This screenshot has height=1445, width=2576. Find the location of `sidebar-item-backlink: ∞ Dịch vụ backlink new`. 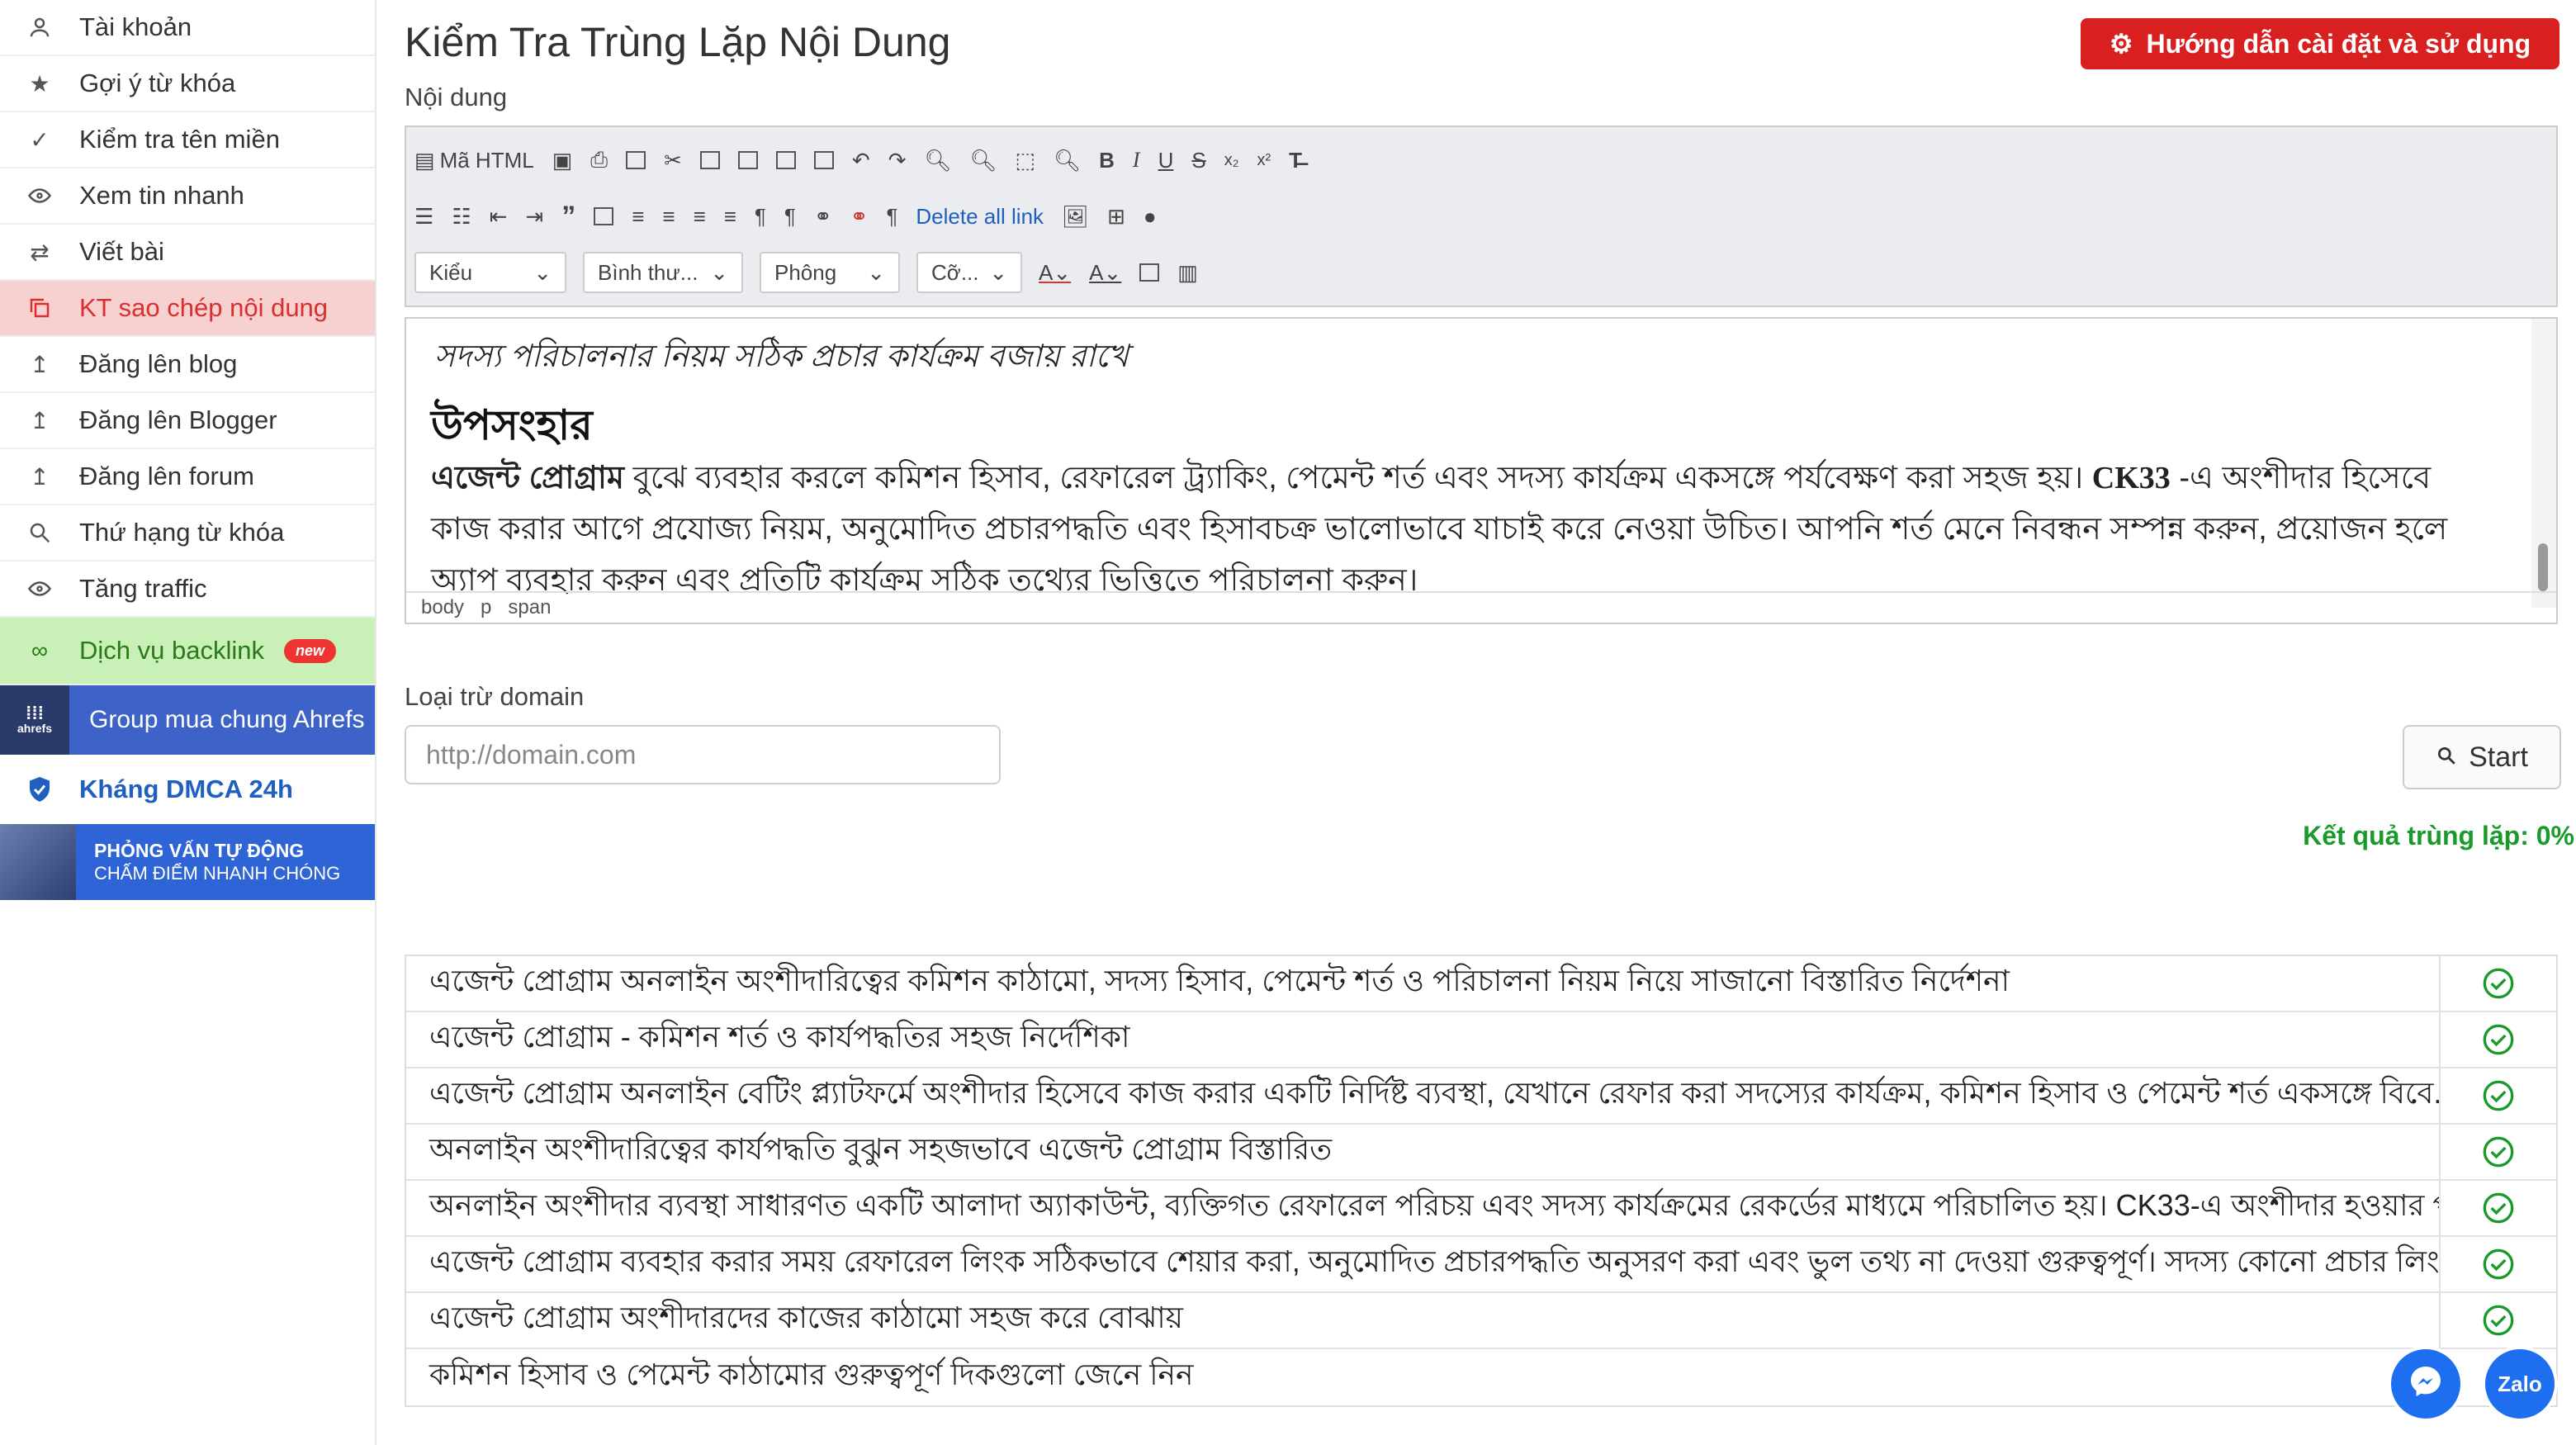

sidebar-item-backlink: ∞ Dịch vụ backlink new is located at coordinates (187, 651).